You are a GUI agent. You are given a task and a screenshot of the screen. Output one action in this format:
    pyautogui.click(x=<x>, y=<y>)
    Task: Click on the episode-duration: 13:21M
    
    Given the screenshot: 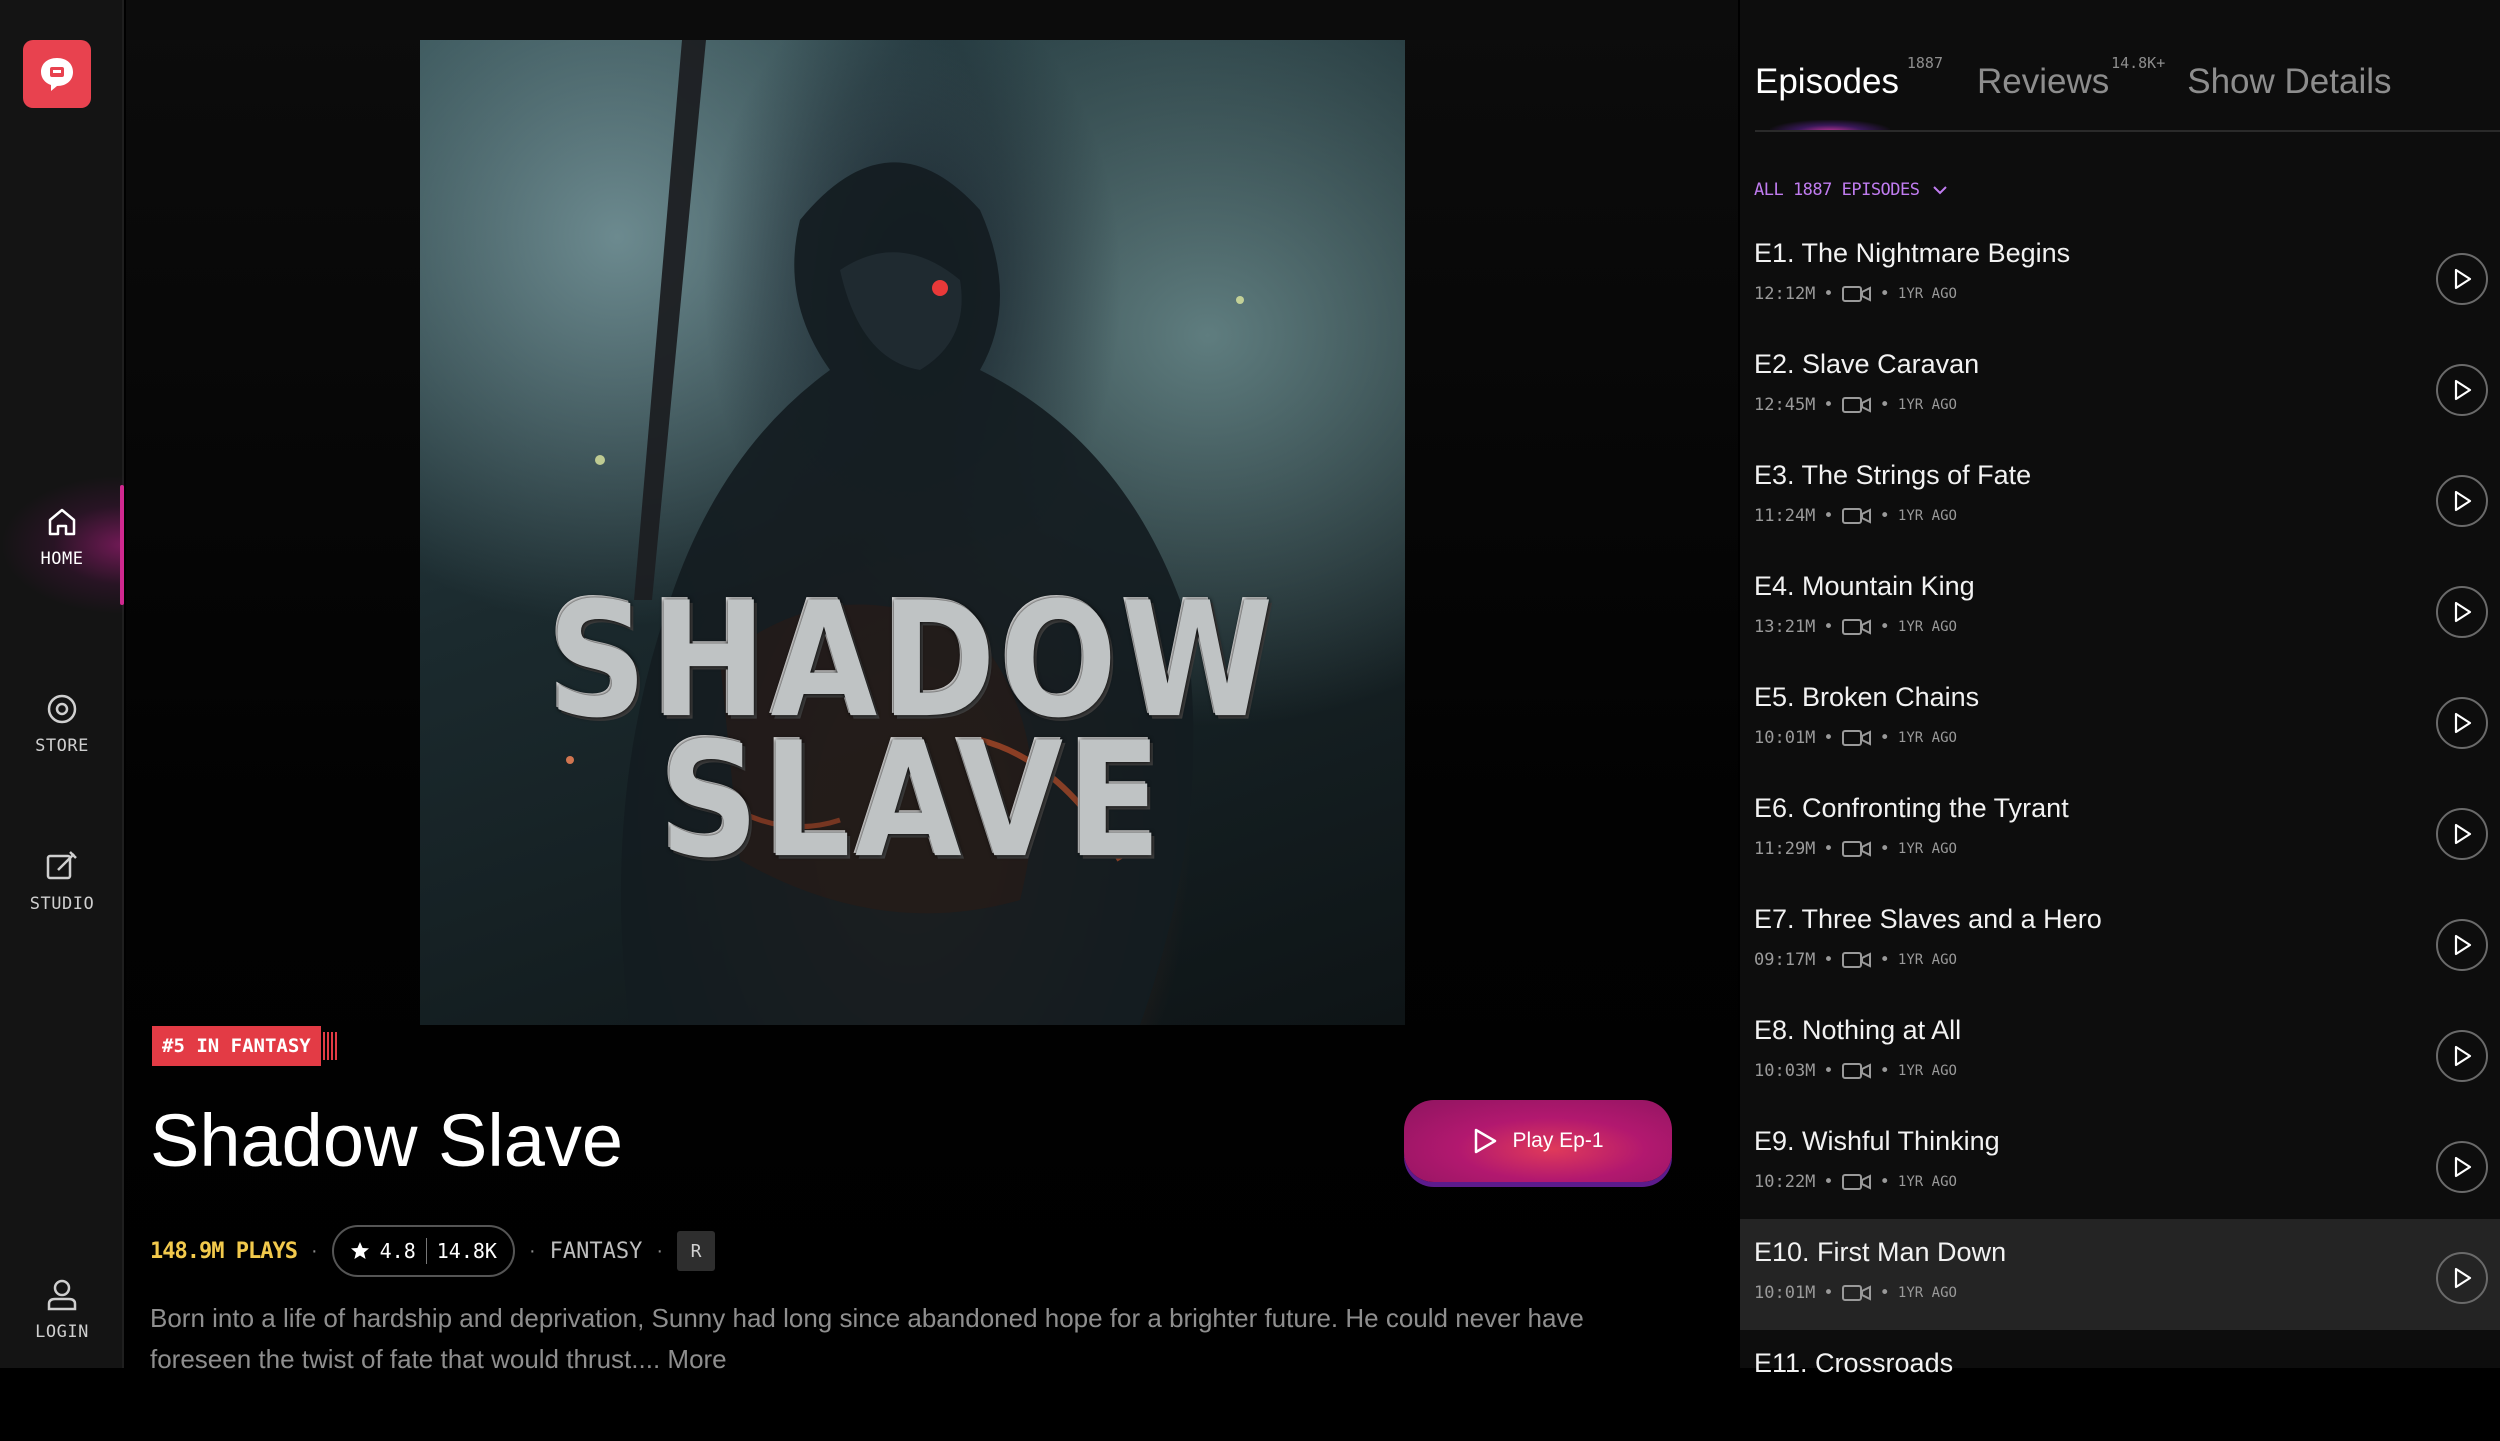 What is the action you would take?
    pyautogui.click(x=1785, y=627)
    